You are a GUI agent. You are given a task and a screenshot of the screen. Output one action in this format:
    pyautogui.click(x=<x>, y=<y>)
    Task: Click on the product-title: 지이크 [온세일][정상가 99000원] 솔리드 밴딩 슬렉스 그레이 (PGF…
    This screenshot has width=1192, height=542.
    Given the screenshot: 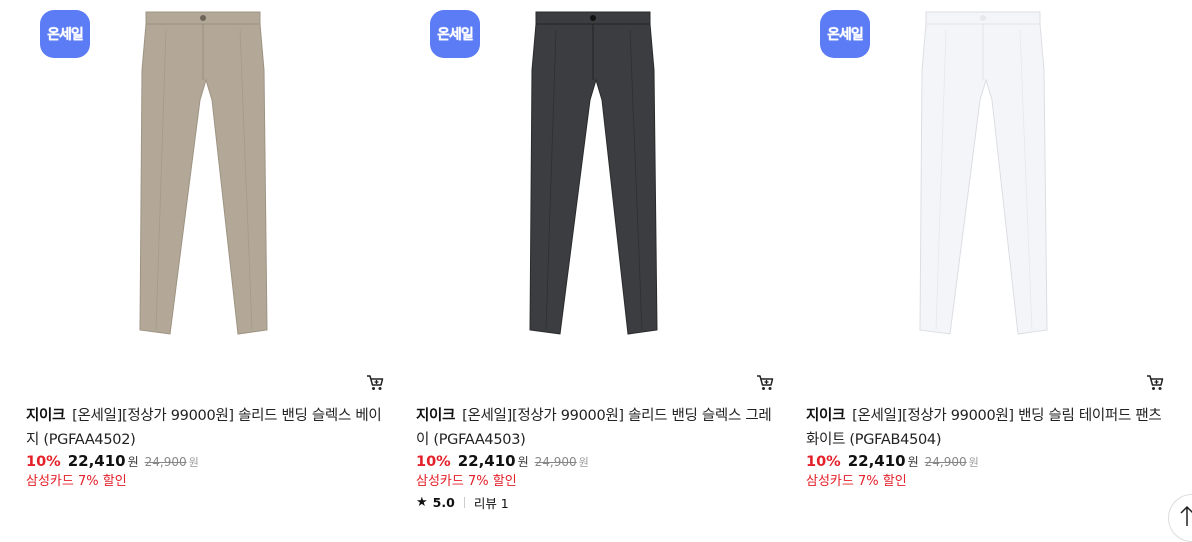 What is the action you would take?
    pyautogui.click(x=597, y=428)
    